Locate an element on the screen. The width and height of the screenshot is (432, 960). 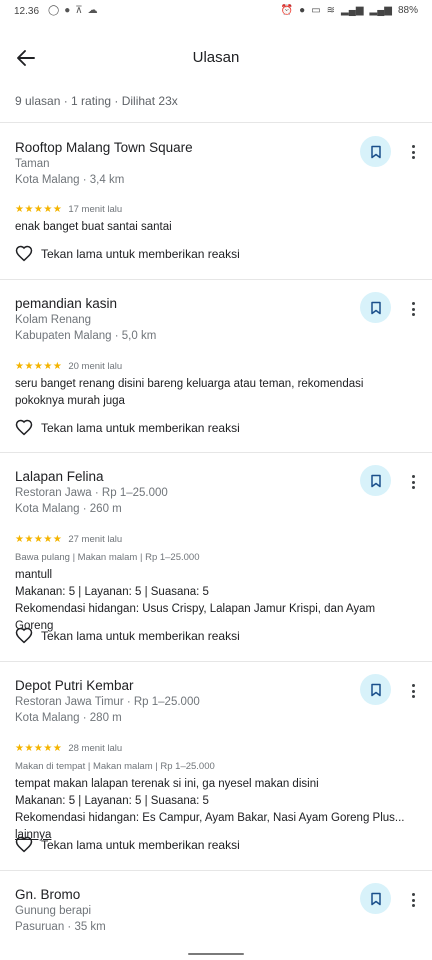
system-icons: ⏰ ● ▭ ≋ ▂▄▆ ▂▄▆ 88% is located at coordinates (349, 10).